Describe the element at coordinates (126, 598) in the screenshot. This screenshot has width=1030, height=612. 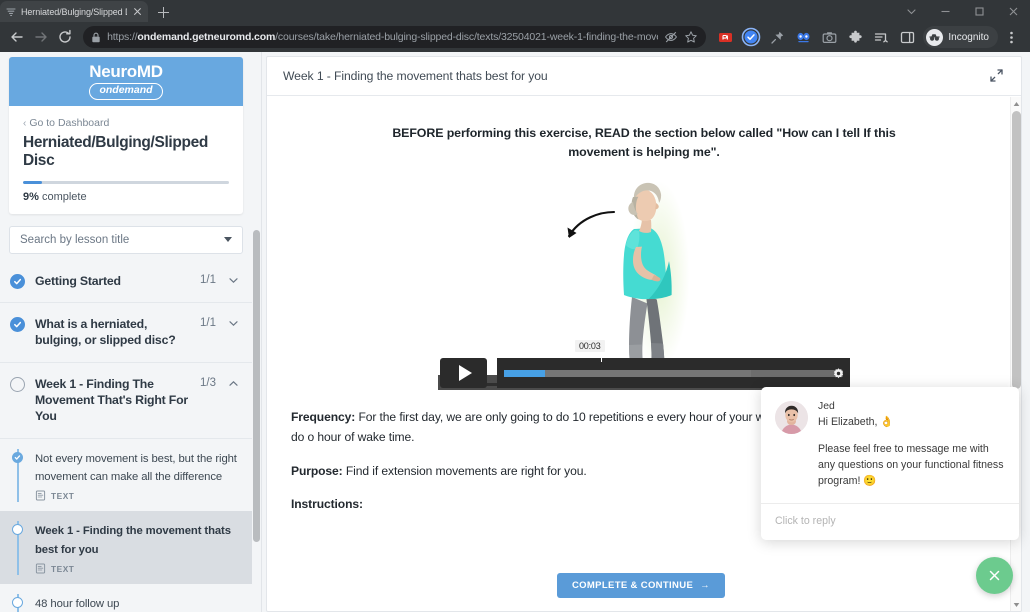
I see `list-item: 48 hour follow up MULTIMEDIA` at that location.